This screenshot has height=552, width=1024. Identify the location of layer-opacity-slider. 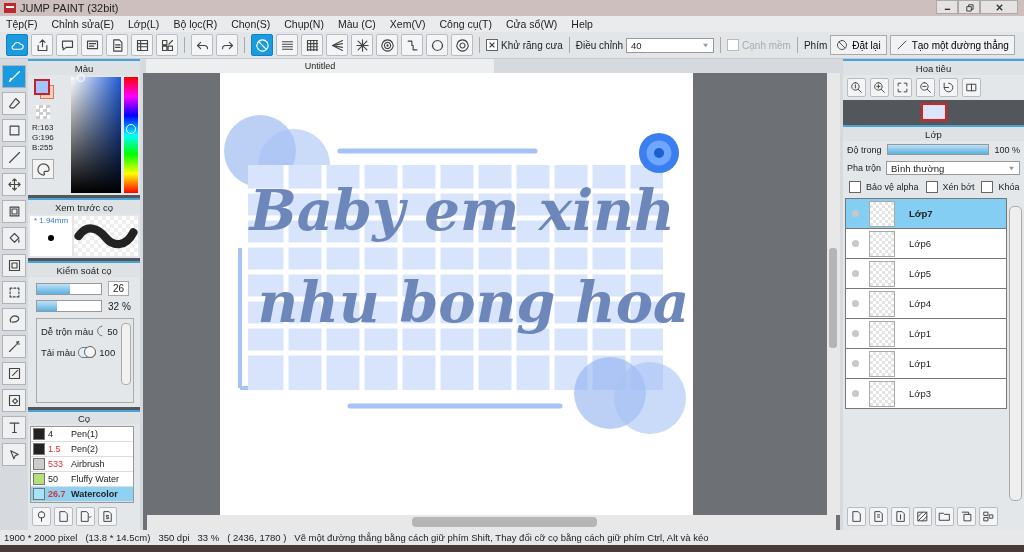
(938, 149).